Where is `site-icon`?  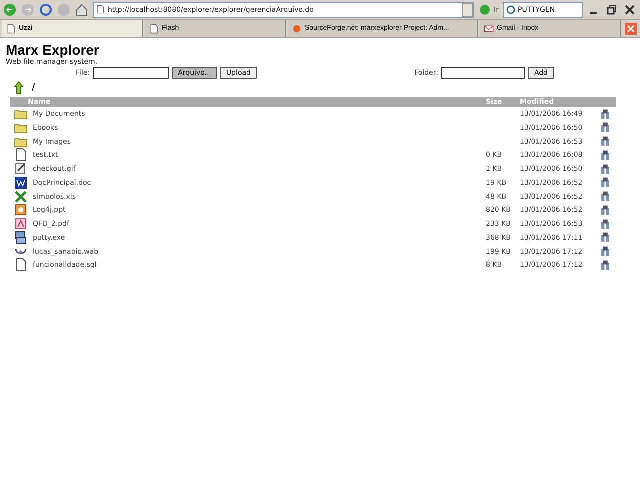 site-icon is located at coordinates (297, 29).